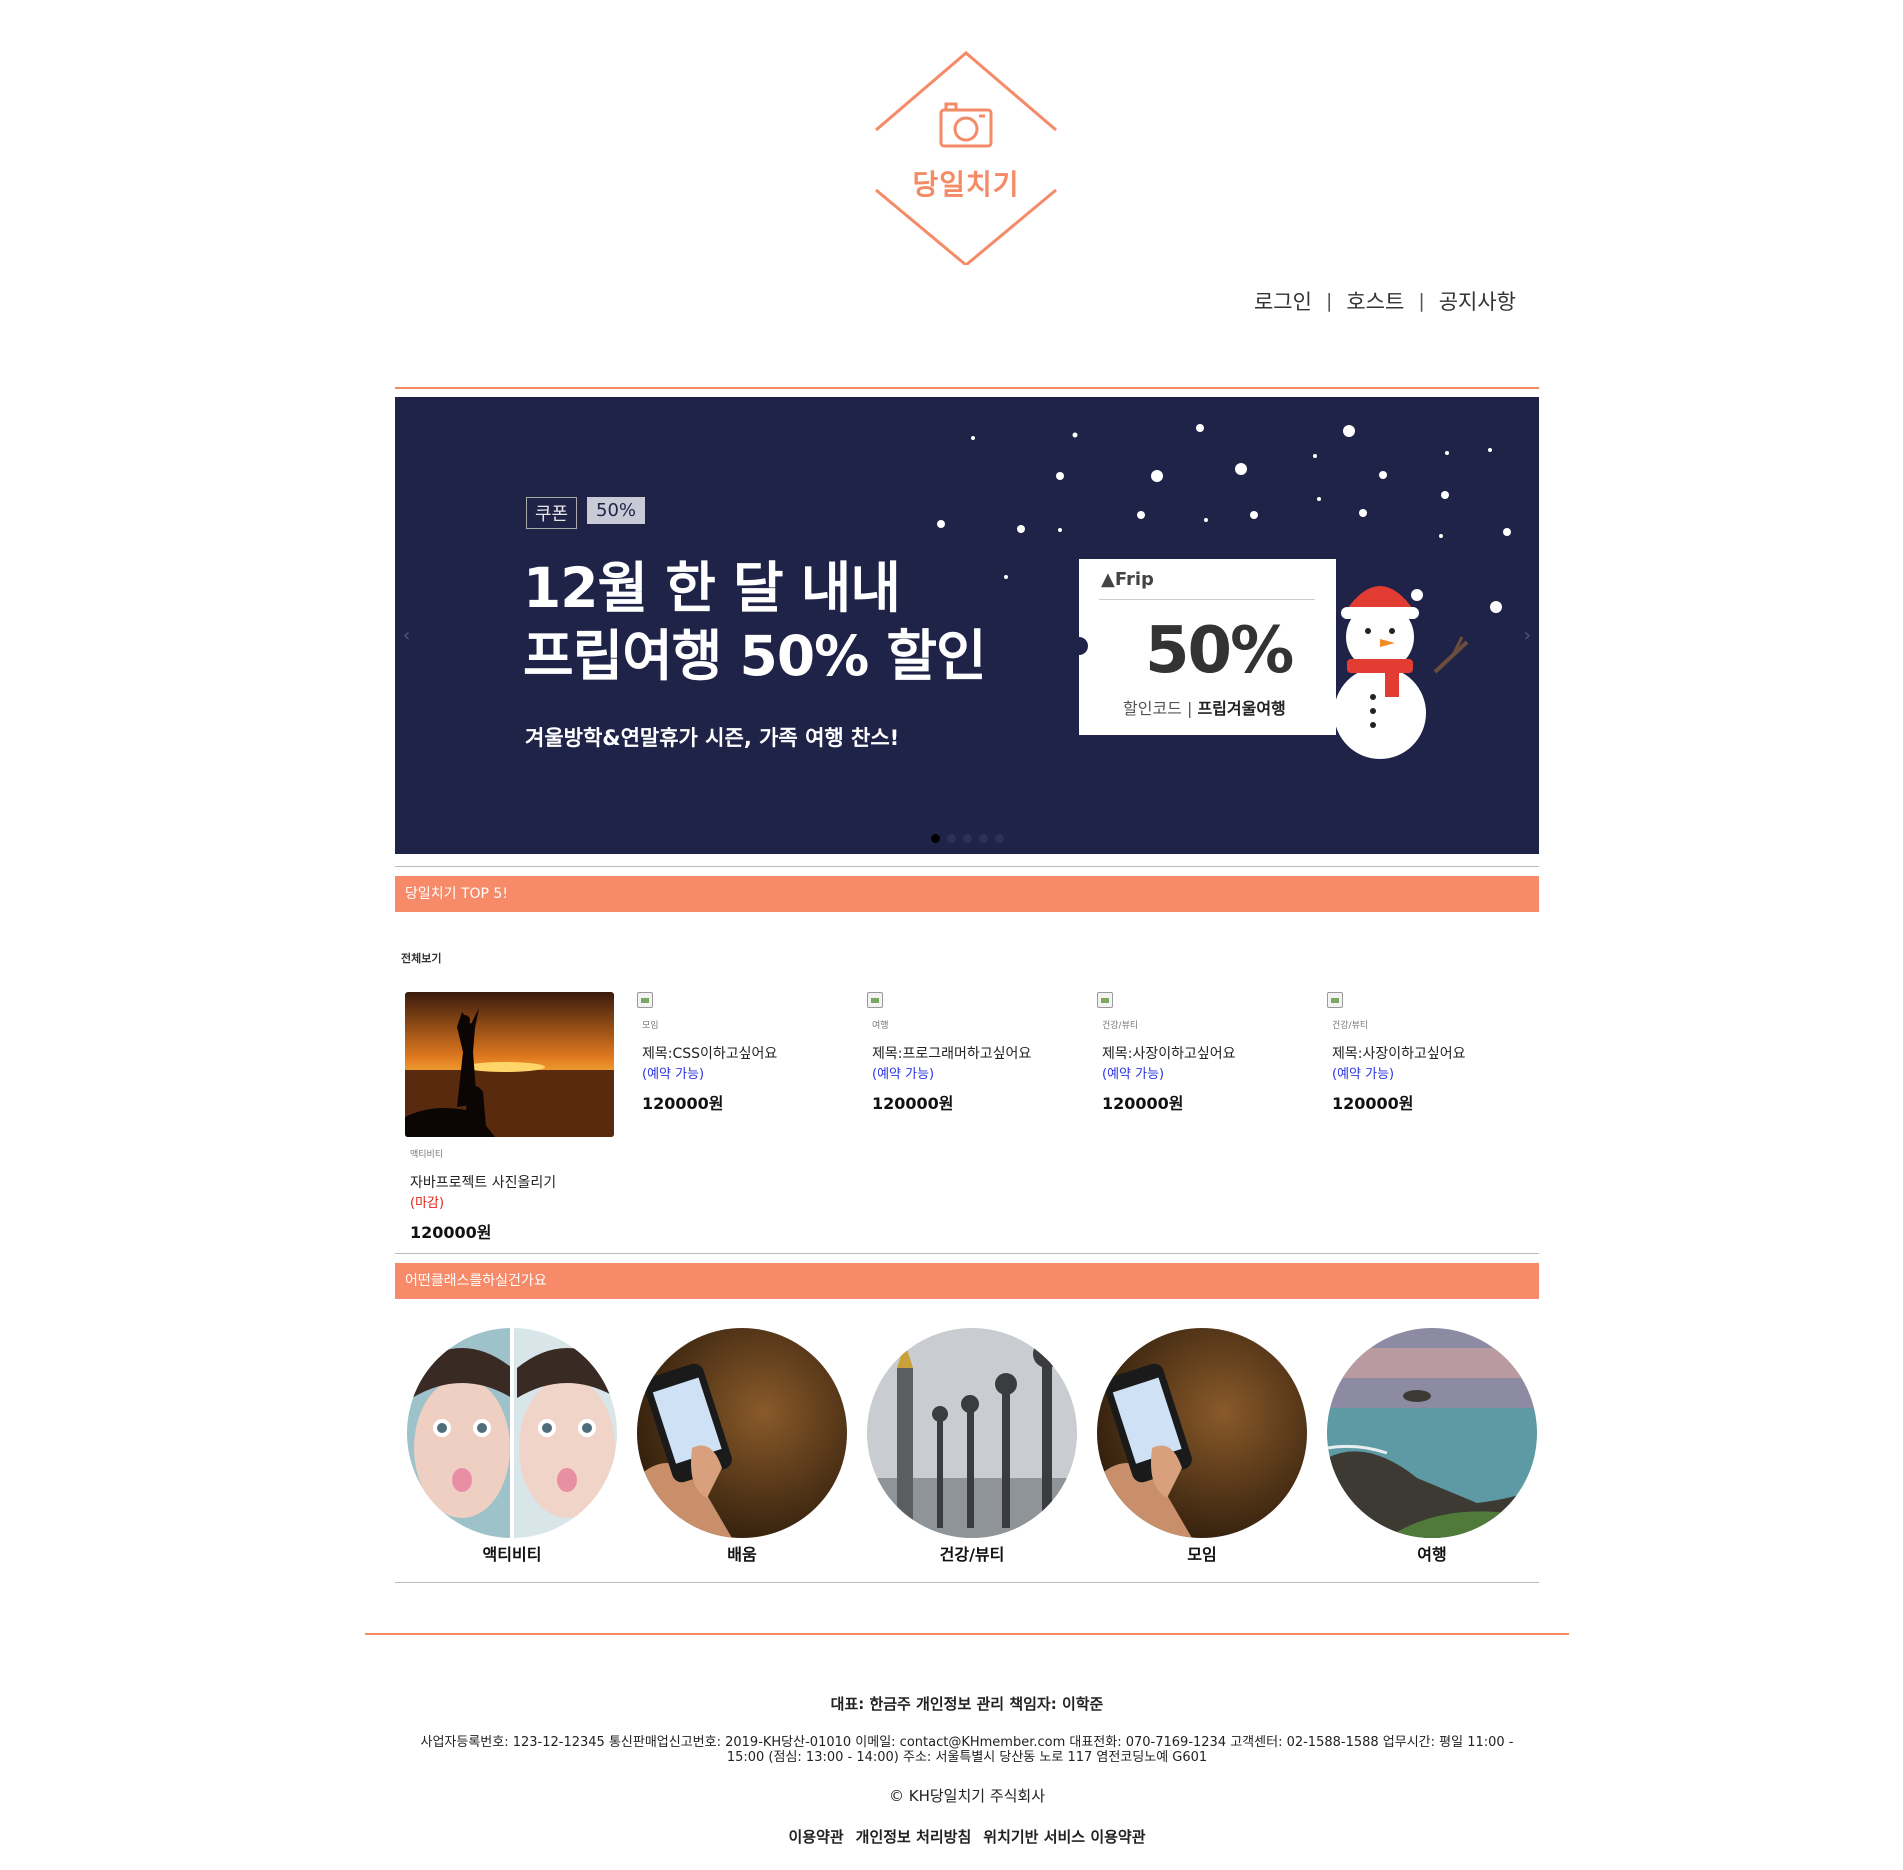 The image size is (1903, 1870). I want to click on site-logo: 당일치기, so click(966, 158).